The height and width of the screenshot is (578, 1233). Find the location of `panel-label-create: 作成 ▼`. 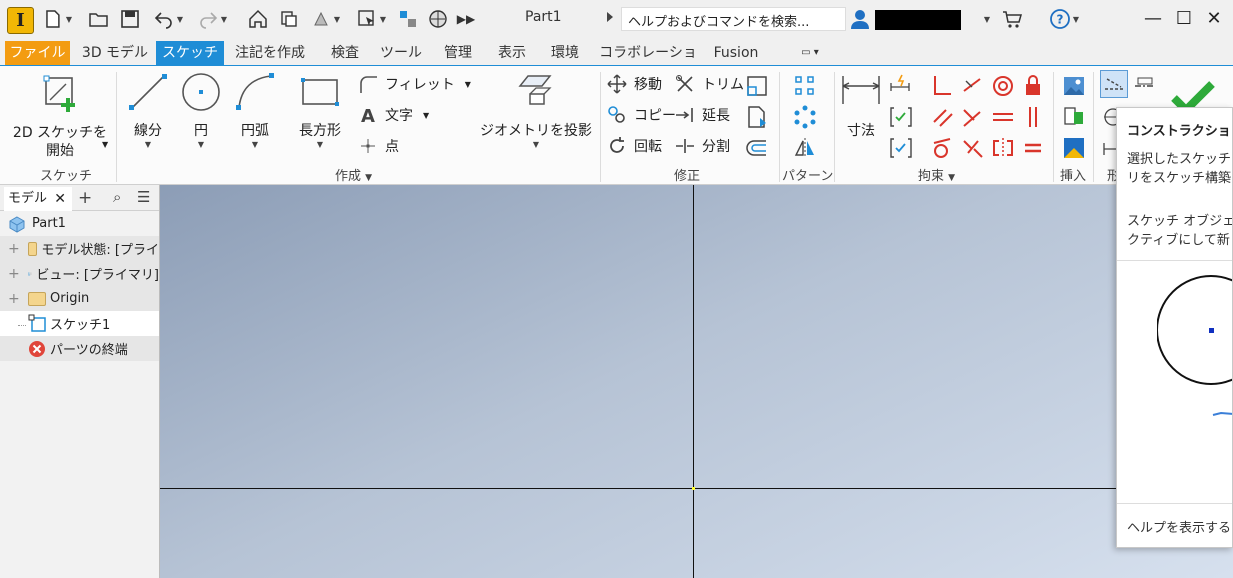

panel-label-create: 作成 ▼ is located at coordinates (353, 174).